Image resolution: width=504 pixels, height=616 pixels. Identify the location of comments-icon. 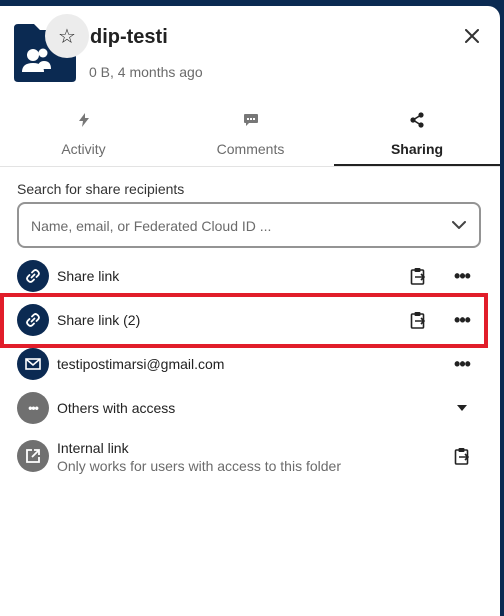
(250, 120).